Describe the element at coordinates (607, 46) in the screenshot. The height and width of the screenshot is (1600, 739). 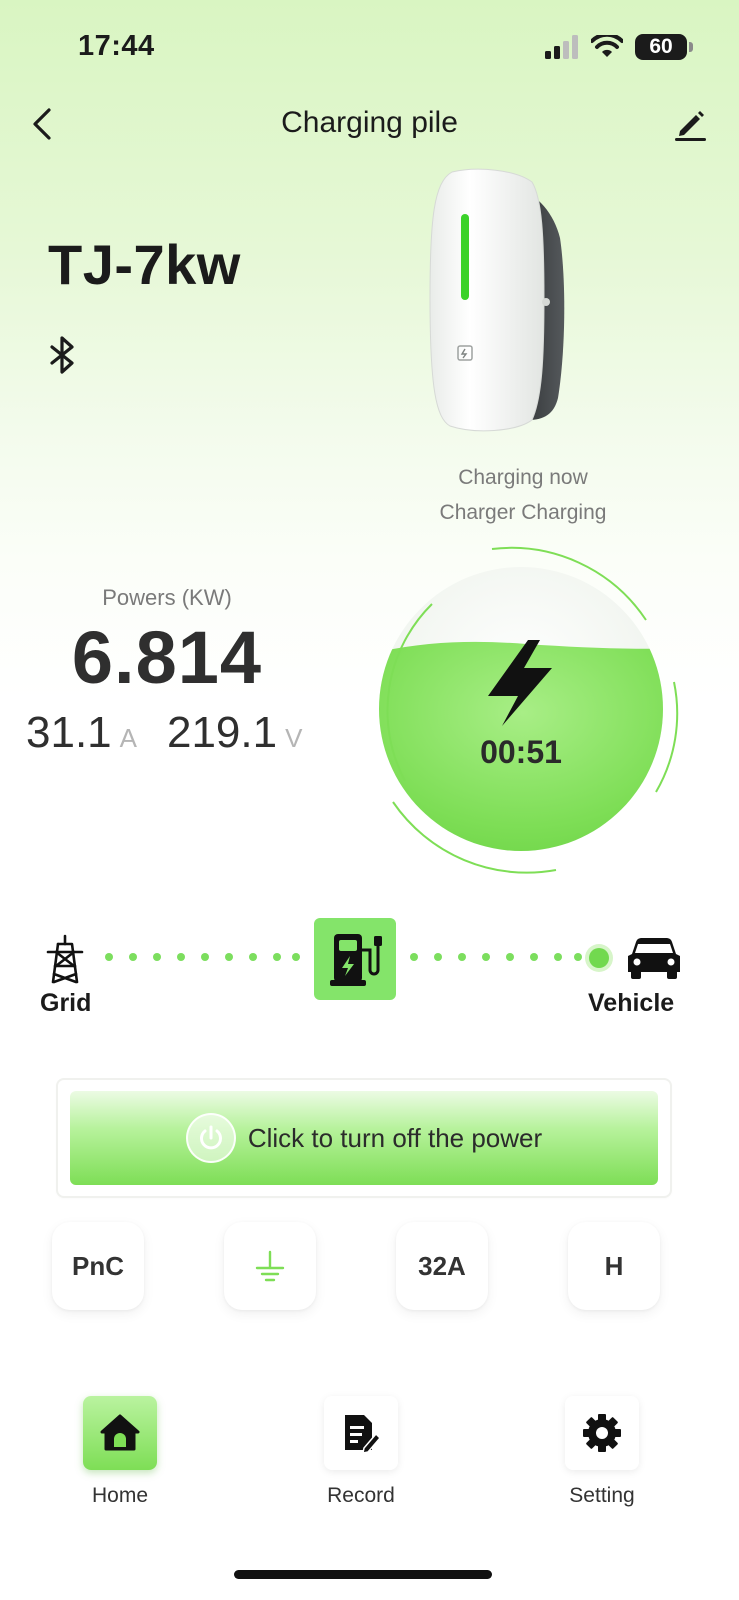
I see `wifi-icon` at that location.